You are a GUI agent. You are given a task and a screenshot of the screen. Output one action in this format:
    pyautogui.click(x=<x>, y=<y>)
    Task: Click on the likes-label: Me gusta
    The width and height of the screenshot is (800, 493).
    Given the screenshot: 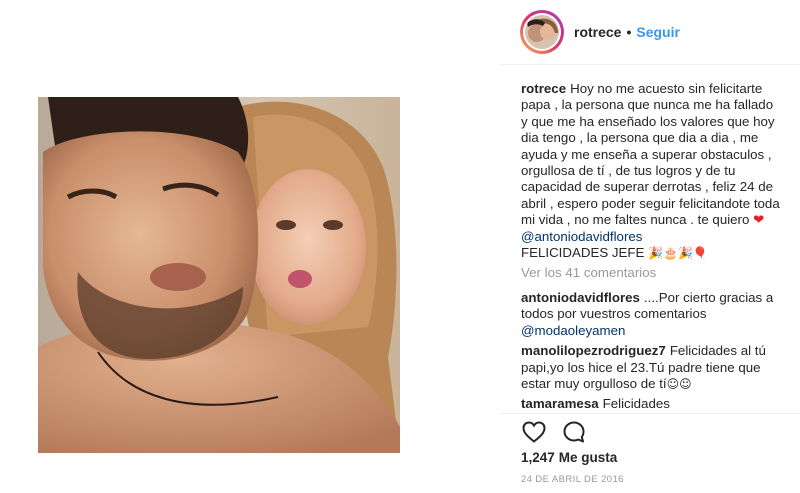 What is the action you would take?
    pyautogui.click(x=588, y=457)
    